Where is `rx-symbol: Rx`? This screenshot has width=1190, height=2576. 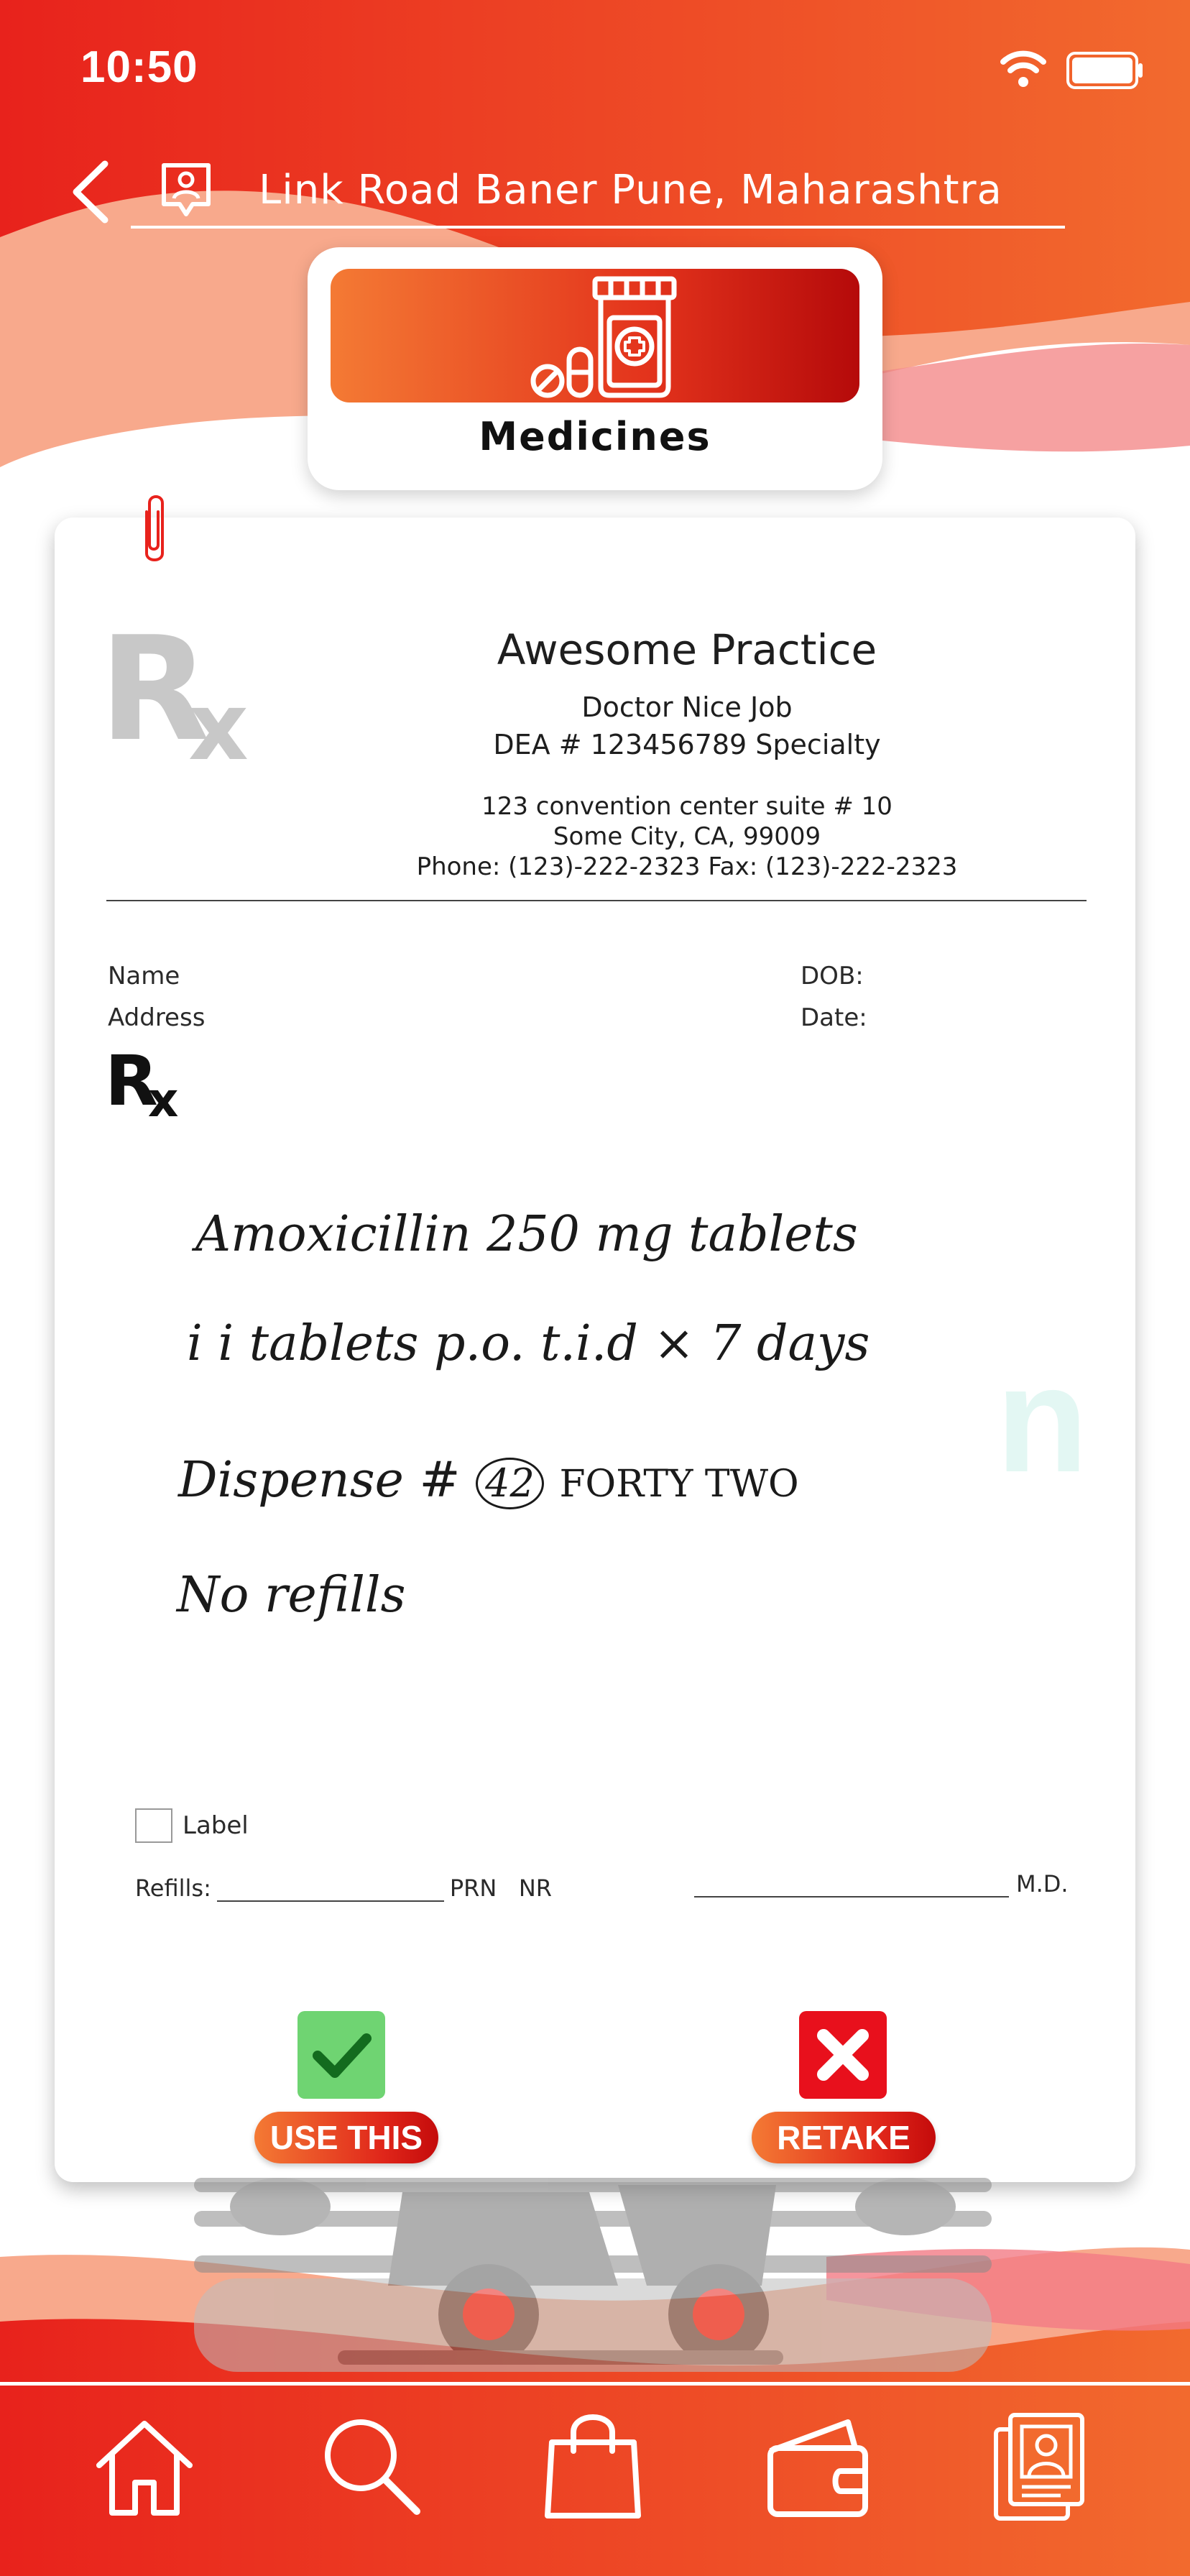 rx-symbol: Rx is located at coordinates (141, 1084).